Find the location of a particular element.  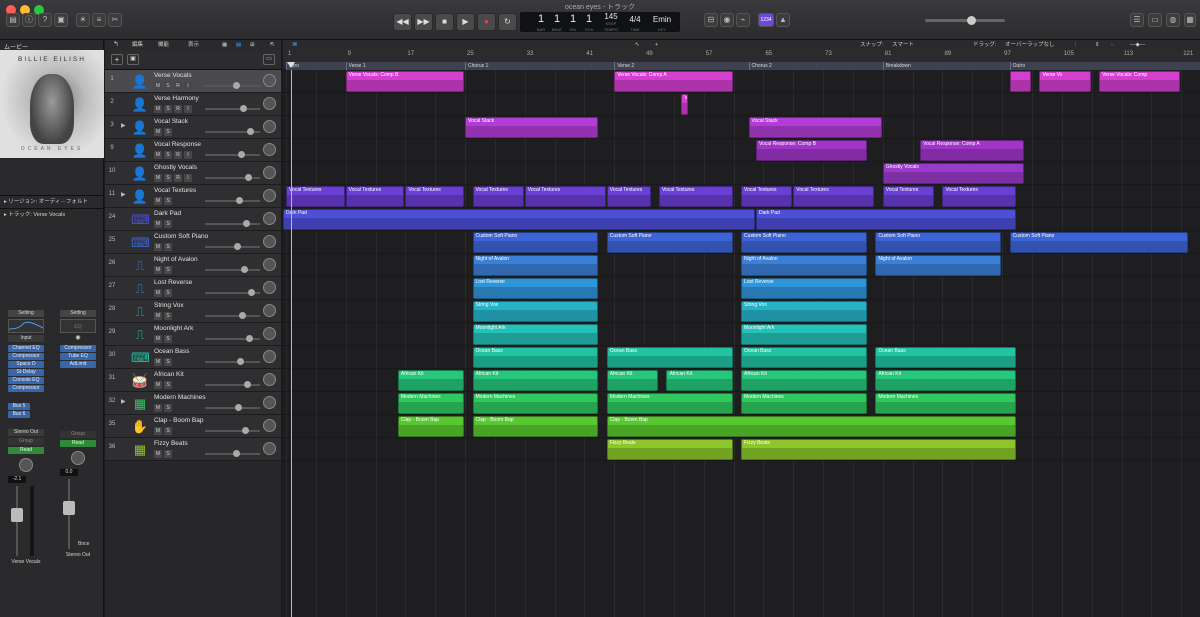

track-name: Vocal Stack is located at coordinates (171, 121).